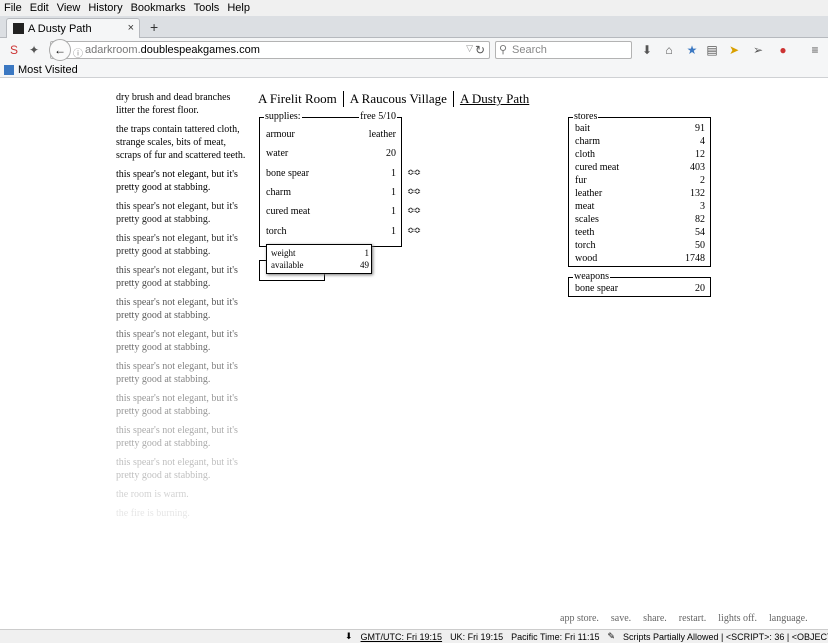  What do you see at coordinates (331, 173) in the screenshot?
I see `supply-row: bone spear 1` at bounding box center [331, 173].